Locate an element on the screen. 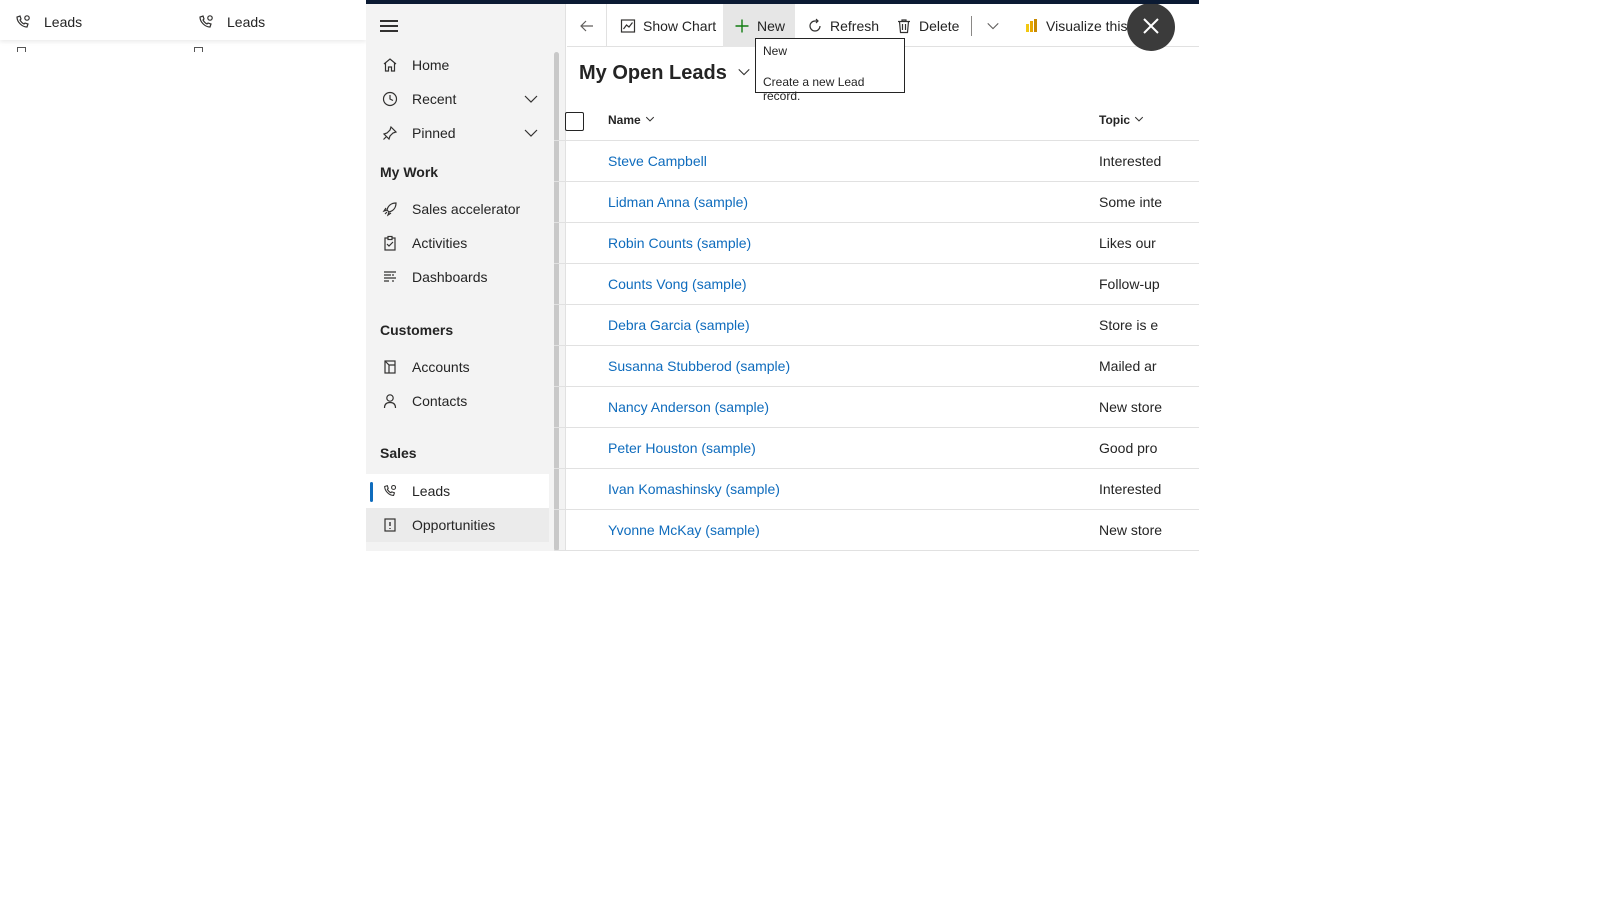  sidebar-group-title: Customers is located at coordinates (417, 330).